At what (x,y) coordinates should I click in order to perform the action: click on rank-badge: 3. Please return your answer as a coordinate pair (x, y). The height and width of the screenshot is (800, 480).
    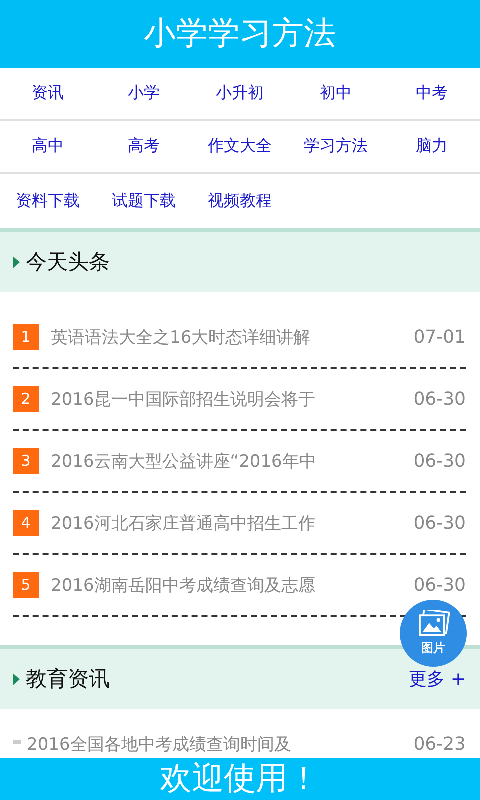
    Looking at the image, I should click on (26, 461).